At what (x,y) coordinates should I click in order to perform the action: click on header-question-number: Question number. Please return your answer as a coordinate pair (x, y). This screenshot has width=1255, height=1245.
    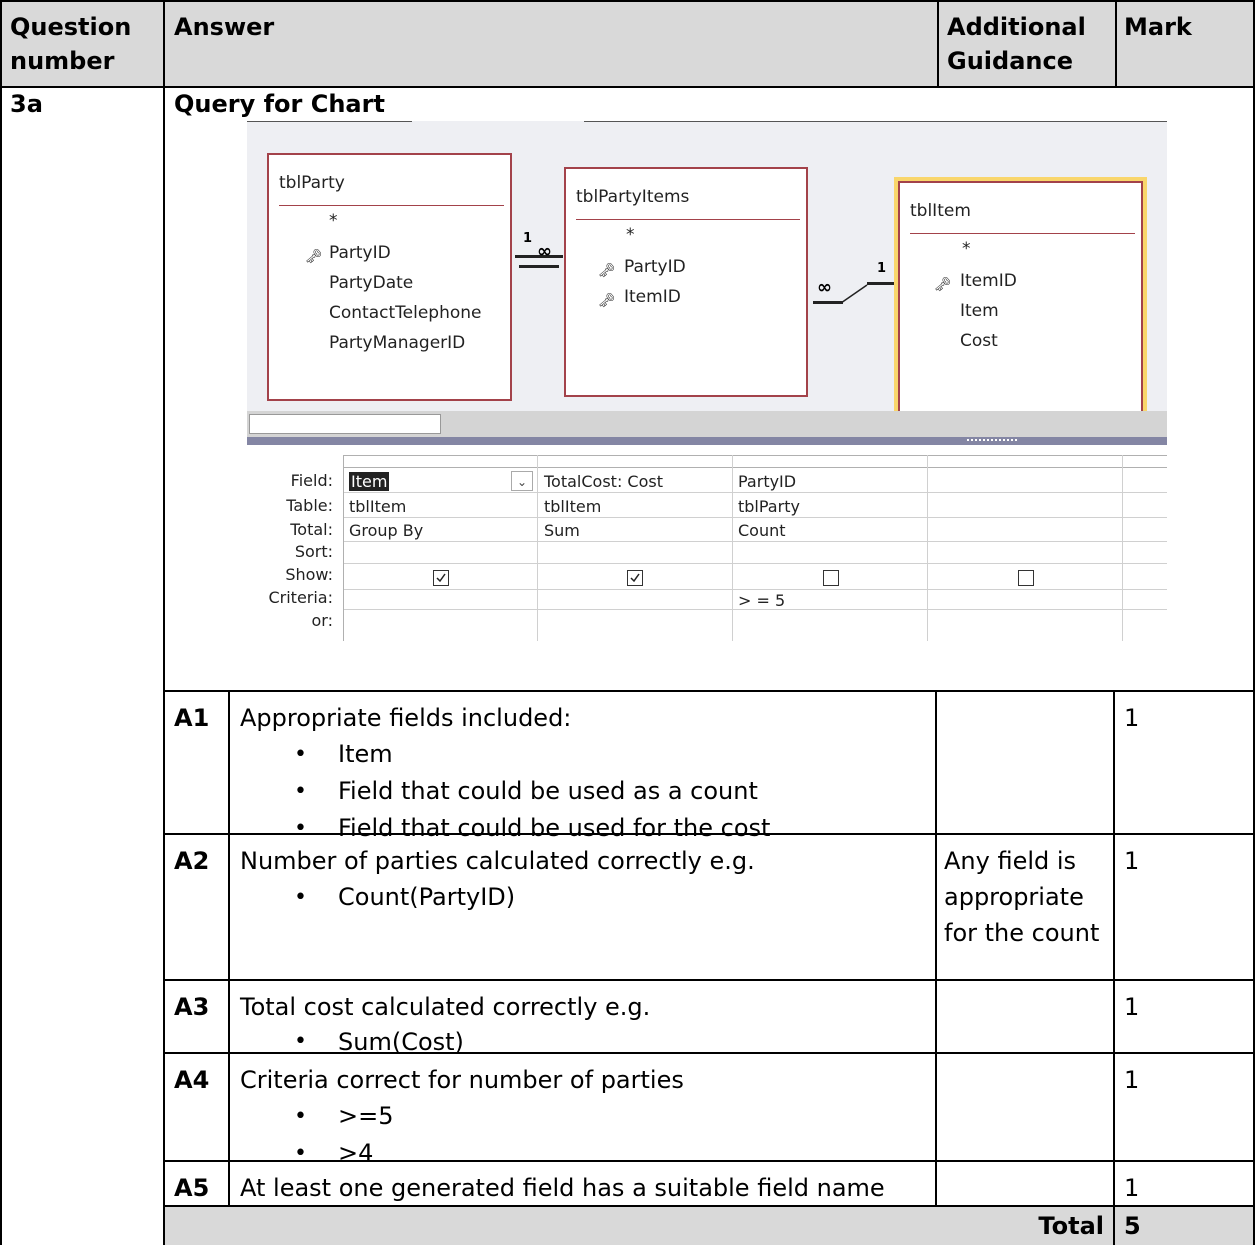
    Looking at the image, I should click on (71, 44).